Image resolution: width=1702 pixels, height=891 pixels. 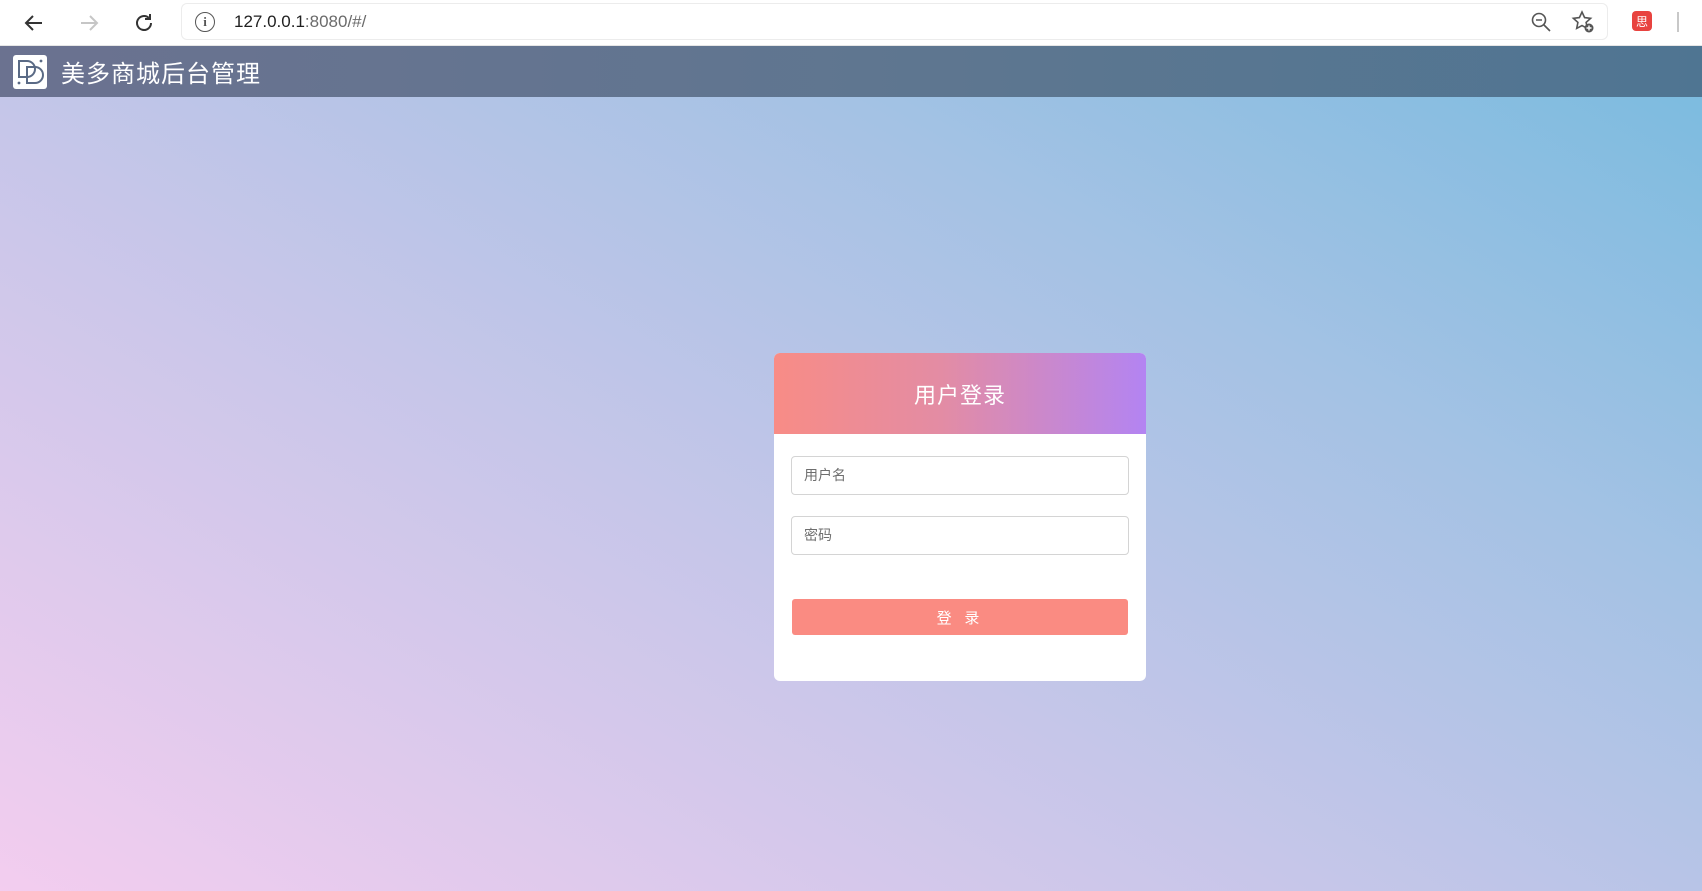 What do you see at coordinates (205, 21) in the screenshot?
I see `info-icon: i` at bounding box center [205, 21].